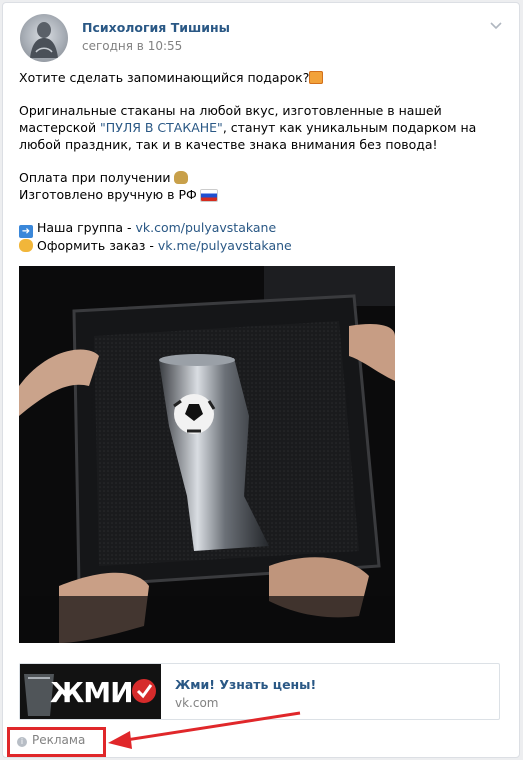  What do you see at coordinates (208, 195) in the screenshot?
I see `russia-flag-icon` at bounding box center [208, 195].